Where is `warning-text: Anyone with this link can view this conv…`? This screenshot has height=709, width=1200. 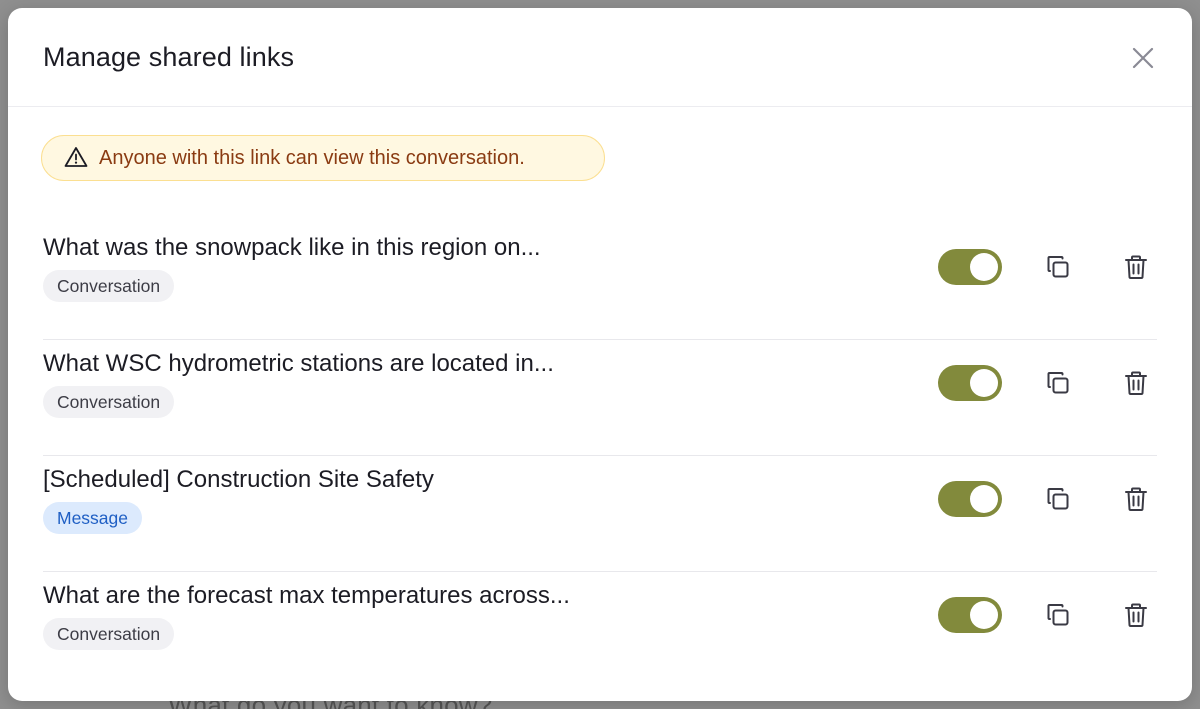
warning-text: Anyone with this link can view this conv… is located at coordinates (312, 157).